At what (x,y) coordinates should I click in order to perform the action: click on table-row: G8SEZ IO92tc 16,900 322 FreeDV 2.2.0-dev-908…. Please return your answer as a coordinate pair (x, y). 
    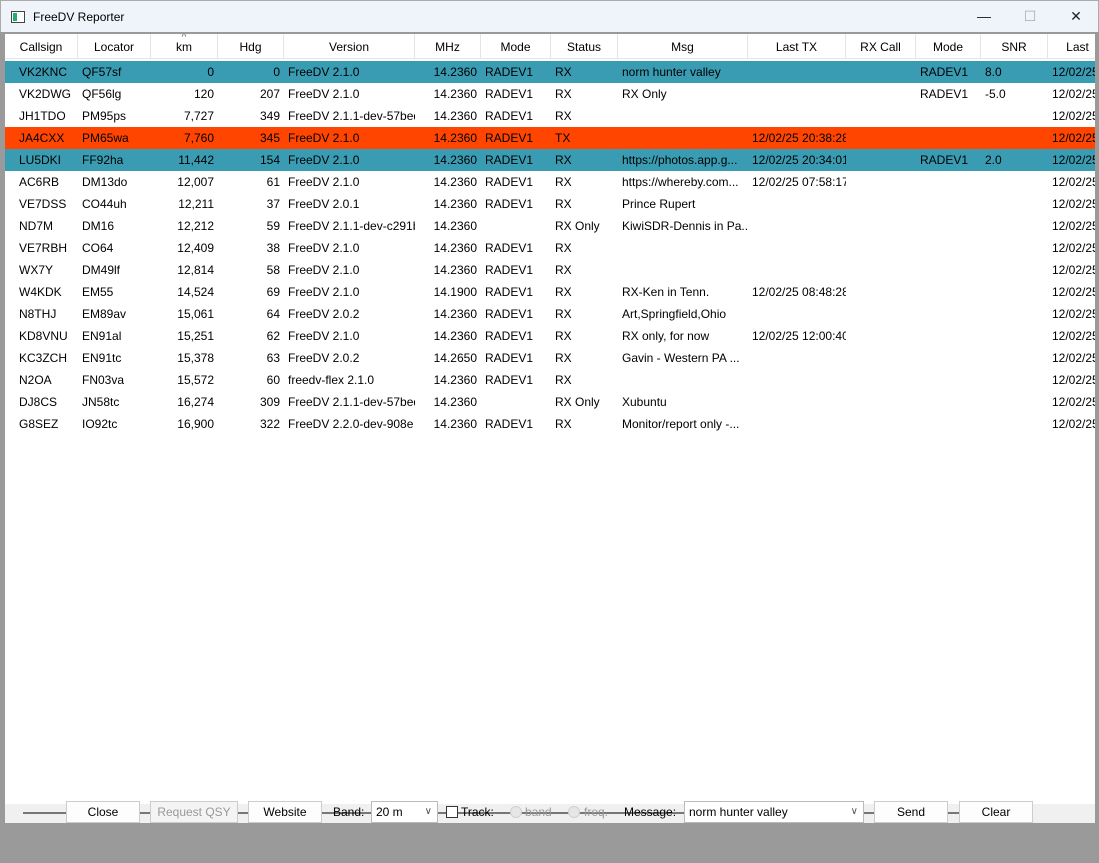
    Looking at the image, I should click on (550, 424).